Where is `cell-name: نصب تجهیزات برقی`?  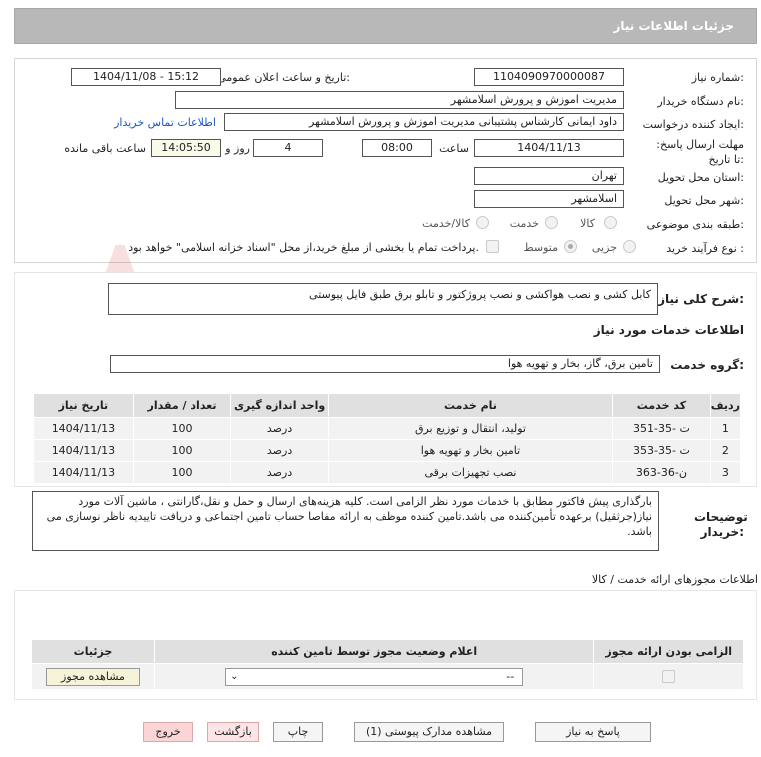 cell-name: نصب تجهیزات برقی is located at coordinates (470, 472).